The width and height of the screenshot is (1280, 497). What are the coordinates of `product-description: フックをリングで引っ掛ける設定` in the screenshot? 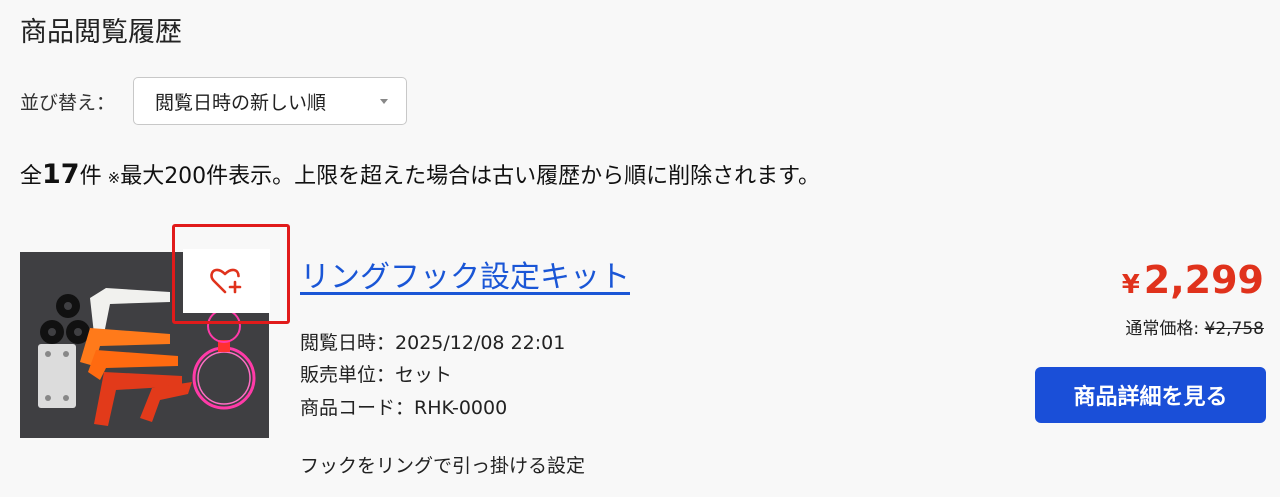 It's located at (443, 466).